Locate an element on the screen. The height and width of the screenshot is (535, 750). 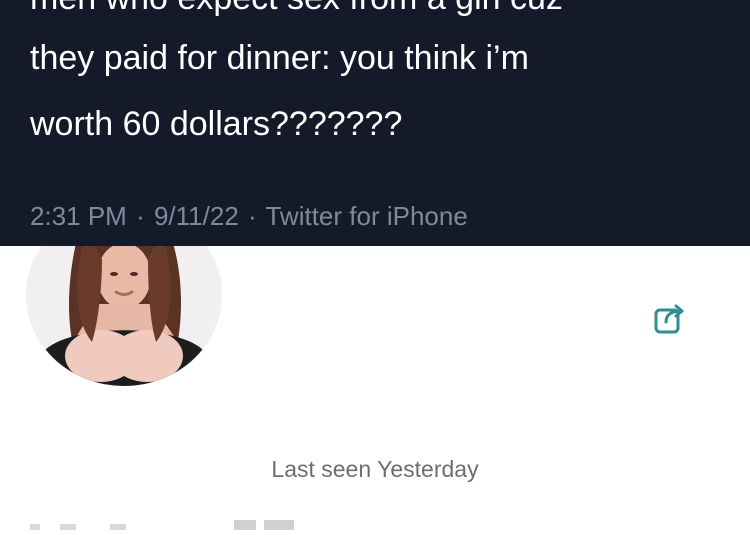
last-seen-status: Last seen Yesterday is located at coordinates (375, 469).